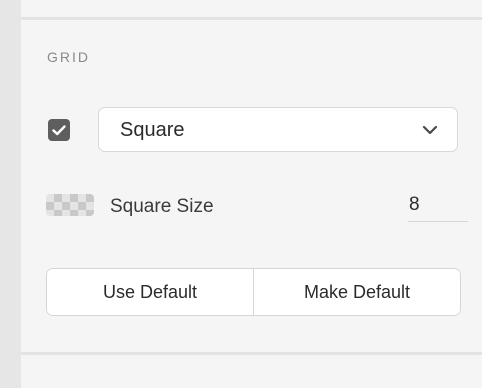  What do you see at coordinates (430, 130) in the screenshot?
I see `chevron-down-icon` at bounding box center [430, 130].